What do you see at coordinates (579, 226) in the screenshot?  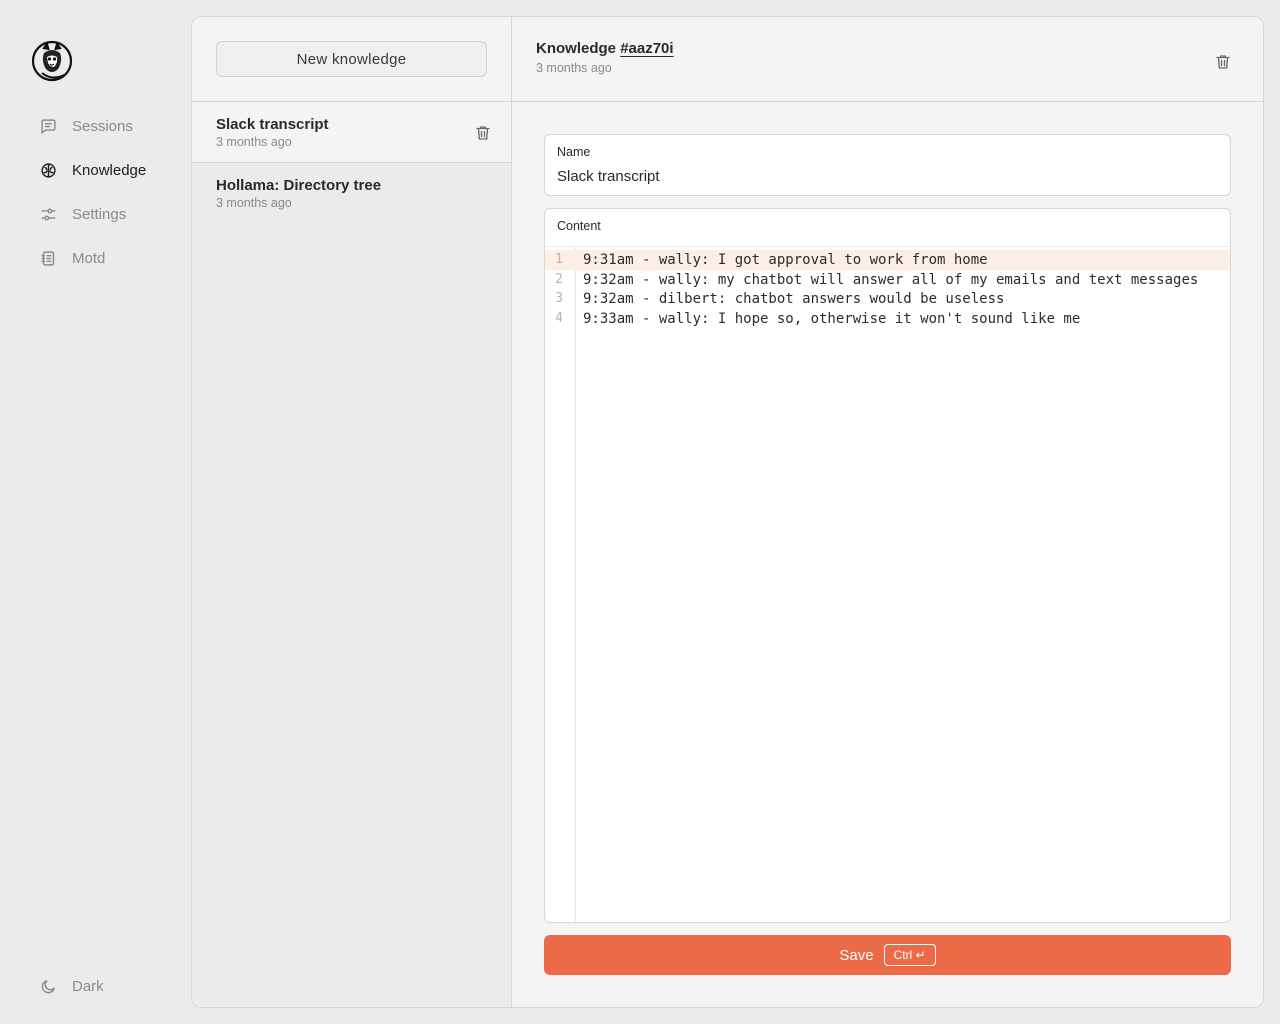 I see `content-field-label: Content` at bounding box center [579, 226].